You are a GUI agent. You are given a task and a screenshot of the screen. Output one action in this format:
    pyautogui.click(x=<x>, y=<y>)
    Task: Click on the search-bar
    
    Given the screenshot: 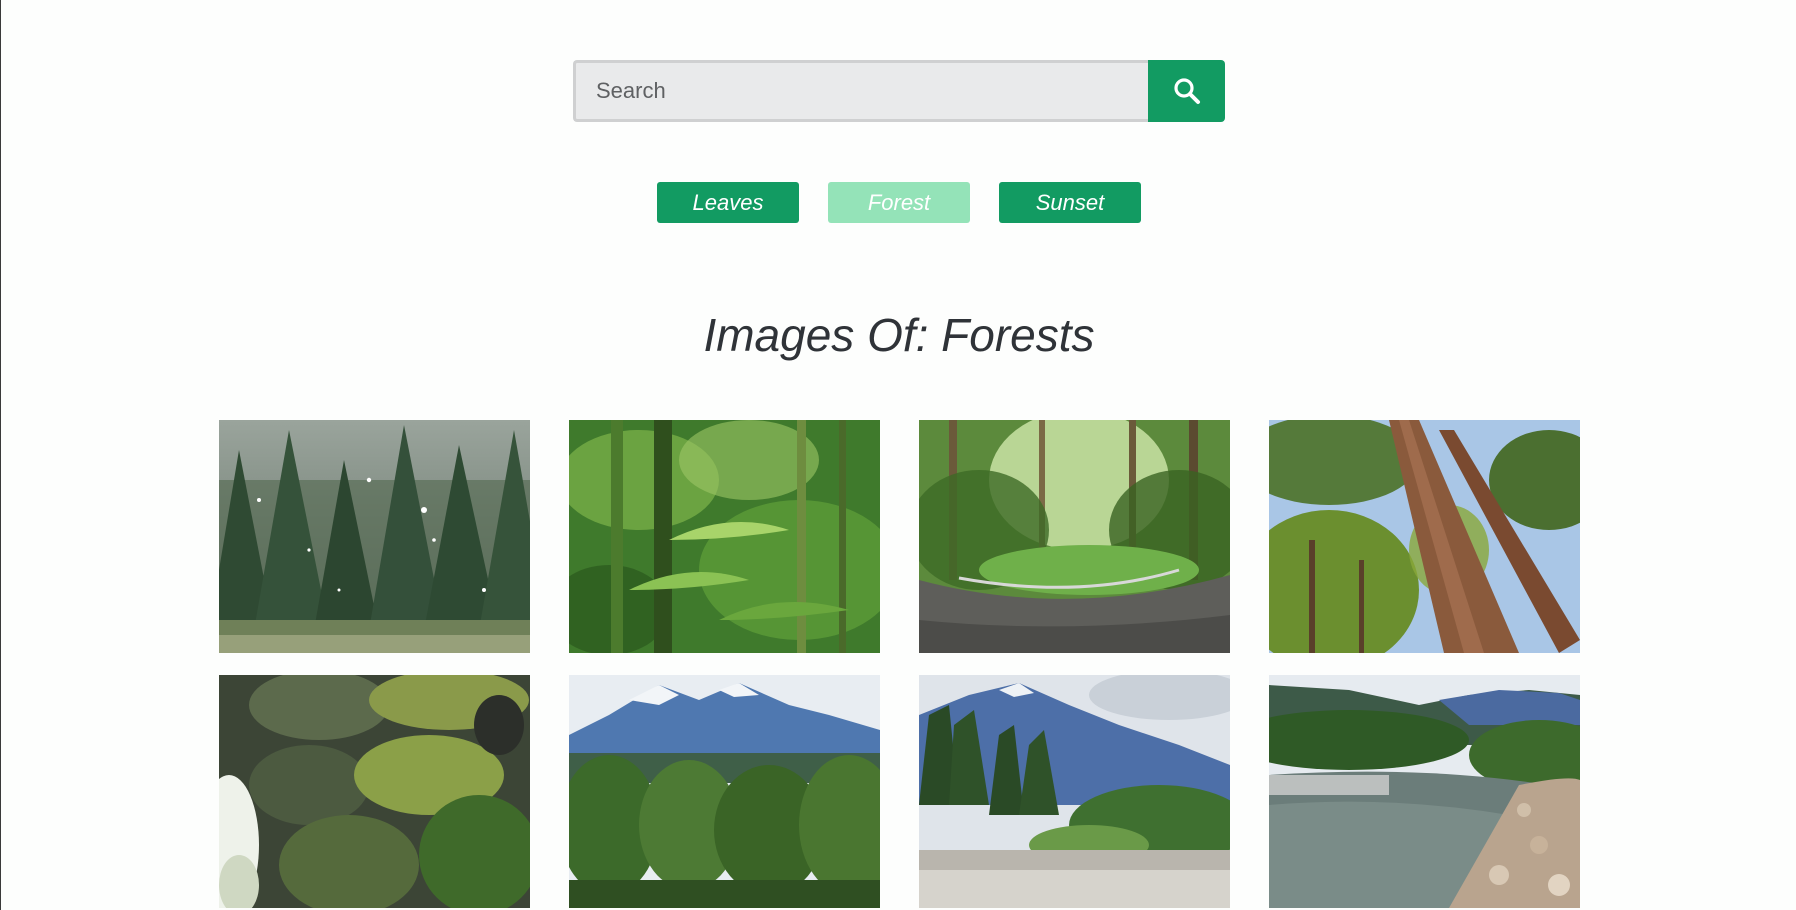 What is the action you would take?
    pyautogui.click(x=899, y=91)
    